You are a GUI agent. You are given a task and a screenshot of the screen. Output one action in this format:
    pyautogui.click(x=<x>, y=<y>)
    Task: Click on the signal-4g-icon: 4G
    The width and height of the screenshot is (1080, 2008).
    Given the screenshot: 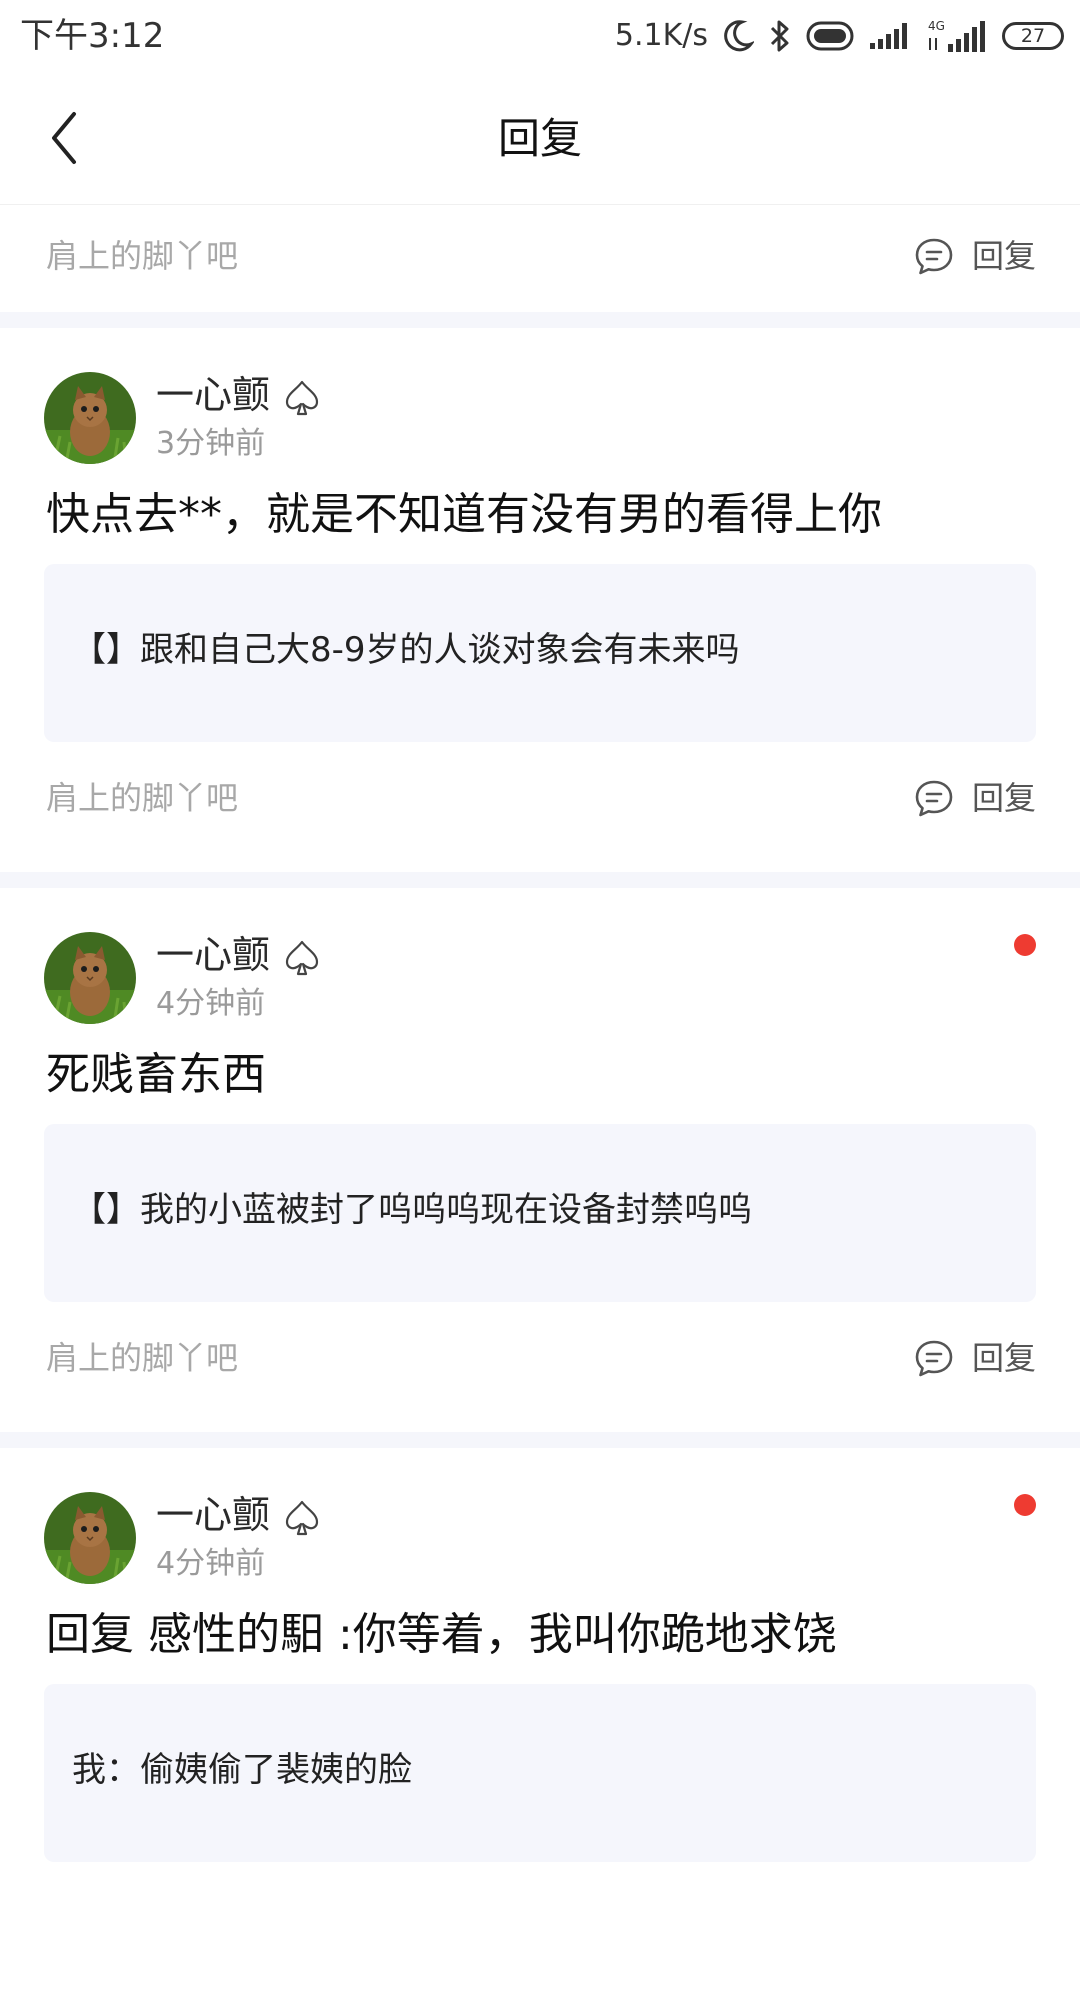 What is the action you would take?
    pyautogui.click(x=957, y=36)
    